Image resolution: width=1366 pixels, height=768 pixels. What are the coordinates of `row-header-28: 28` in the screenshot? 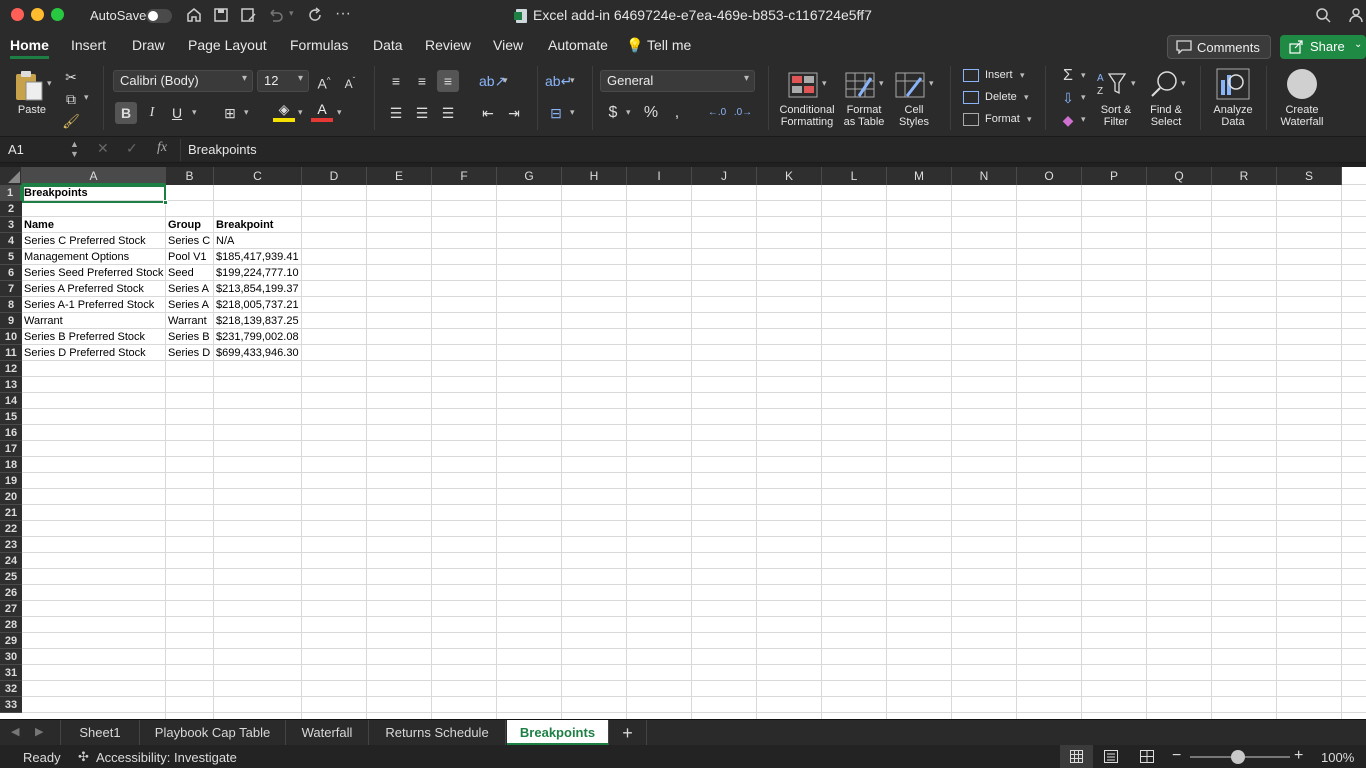 It's located at (11, 625).